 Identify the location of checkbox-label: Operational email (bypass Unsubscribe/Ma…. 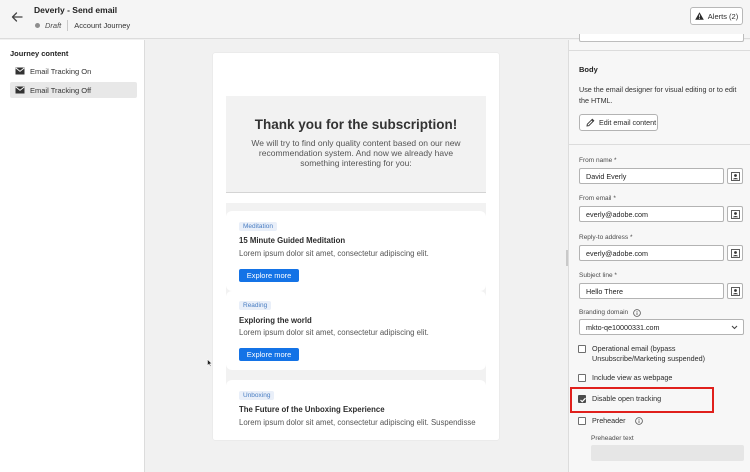
(649, 353).